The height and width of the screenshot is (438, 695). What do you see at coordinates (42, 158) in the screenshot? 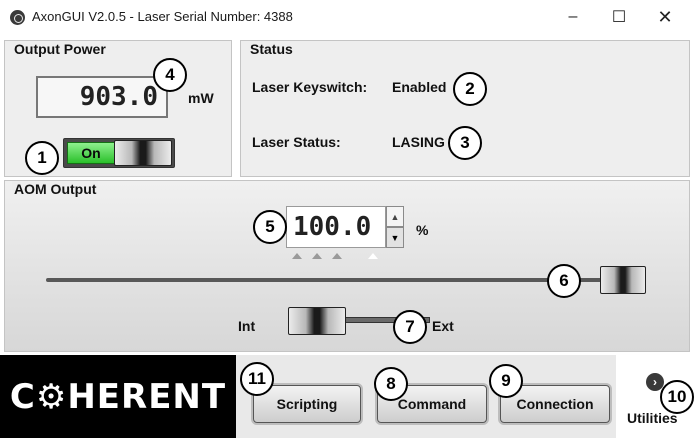
I see `callout-1: 1` at bounding box center [42, 158].